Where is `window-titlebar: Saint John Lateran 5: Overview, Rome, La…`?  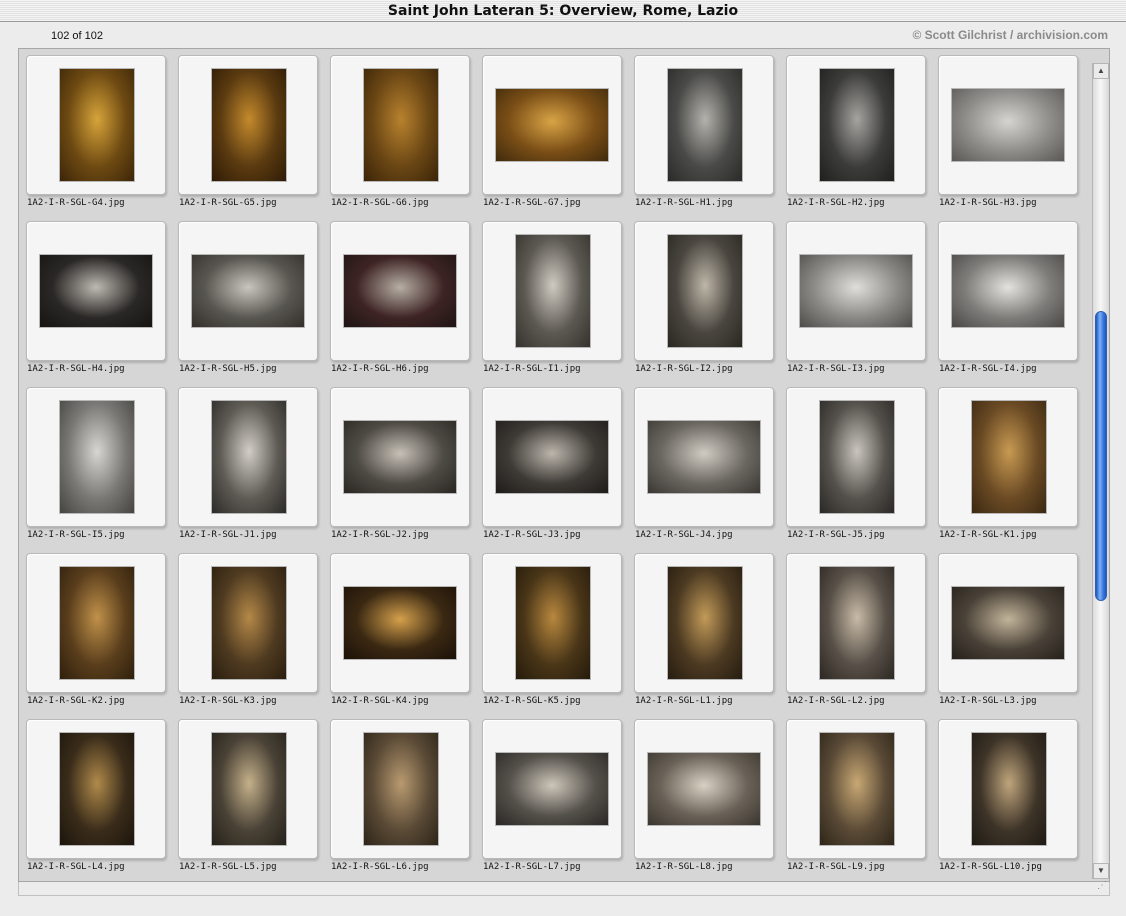 window-titlebar: Saint John Lateran 5: Overview, Rome, La… is located at coordinates (563, 11).